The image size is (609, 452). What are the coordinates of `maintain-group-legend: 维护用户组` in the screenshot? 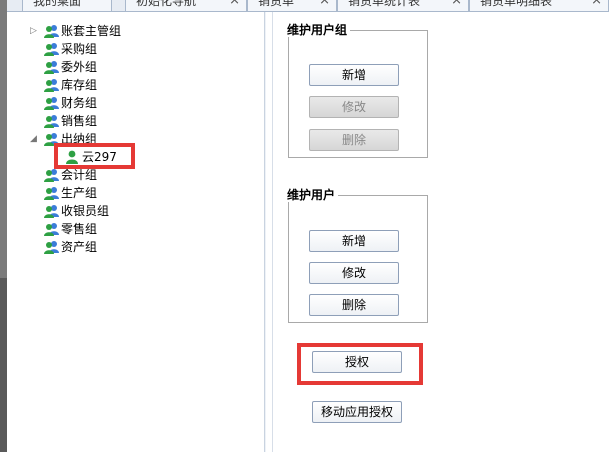 It's located at (319, 30).